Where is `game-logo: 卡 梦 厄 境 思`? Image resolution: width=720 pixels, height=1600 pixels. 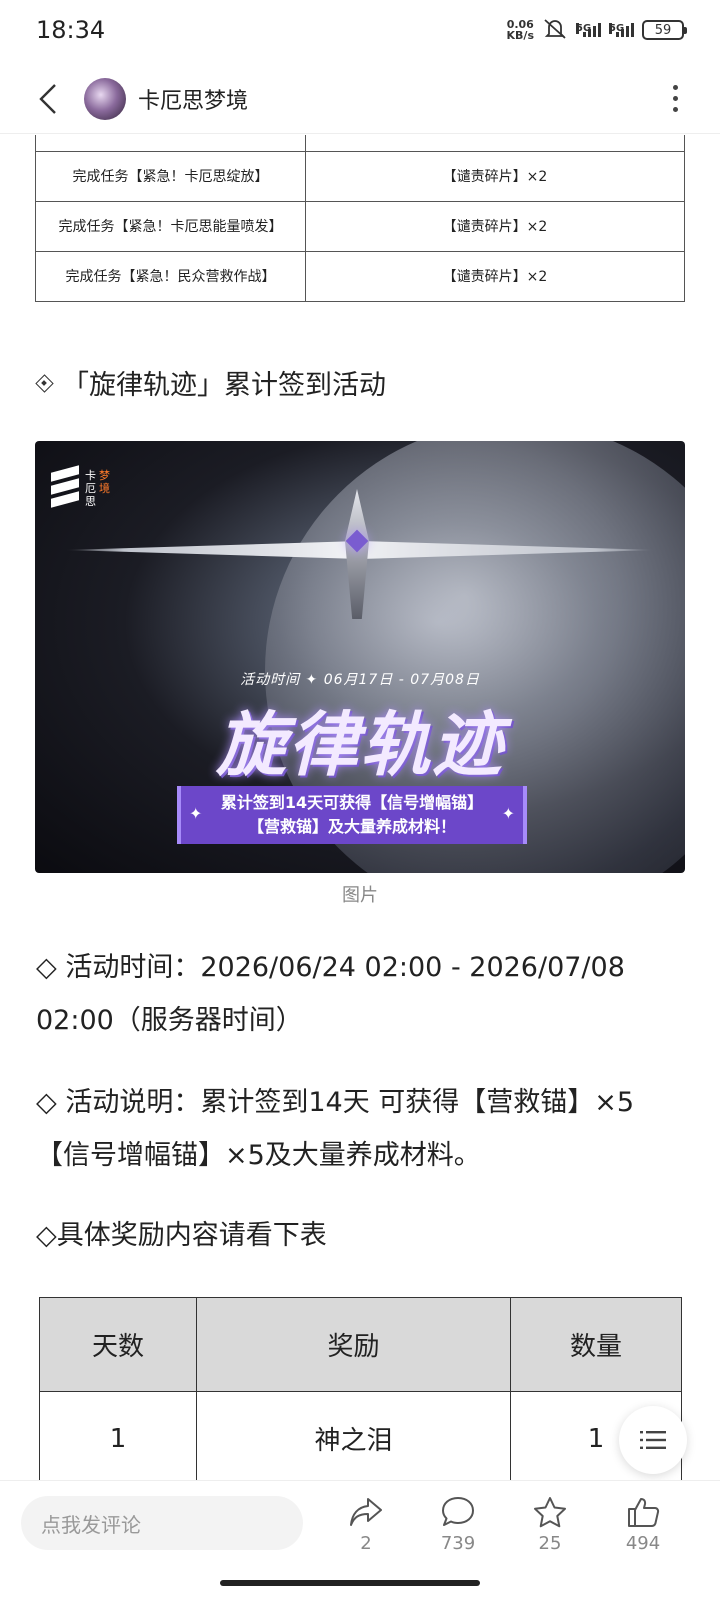 game-logo: 卡 梦 厄 境 思 is located at coordinates (82, 486).